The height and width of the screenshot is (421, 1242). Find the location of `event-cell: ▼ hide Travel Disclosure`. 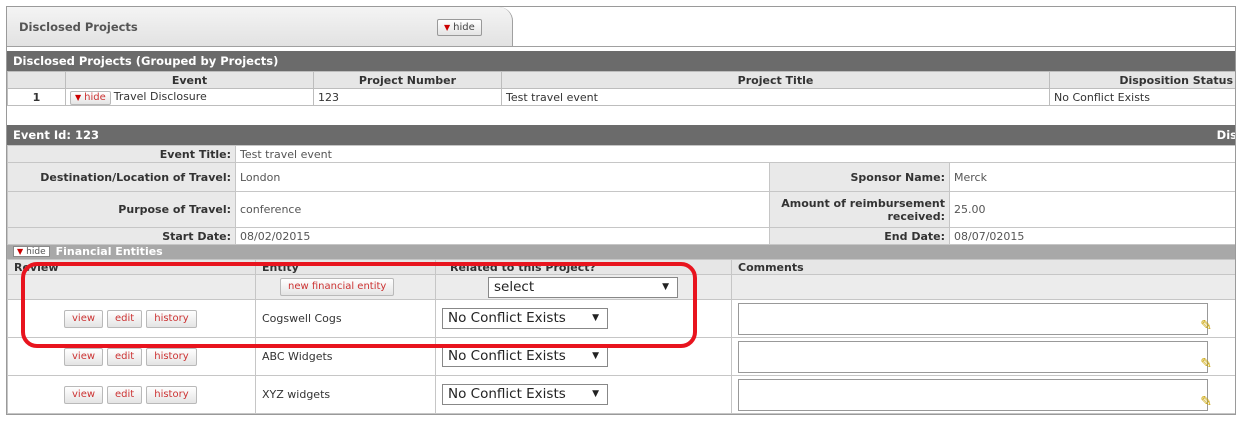

event-cell: ▼ hide Travel Disclosure is located at coordinates (189, 97).